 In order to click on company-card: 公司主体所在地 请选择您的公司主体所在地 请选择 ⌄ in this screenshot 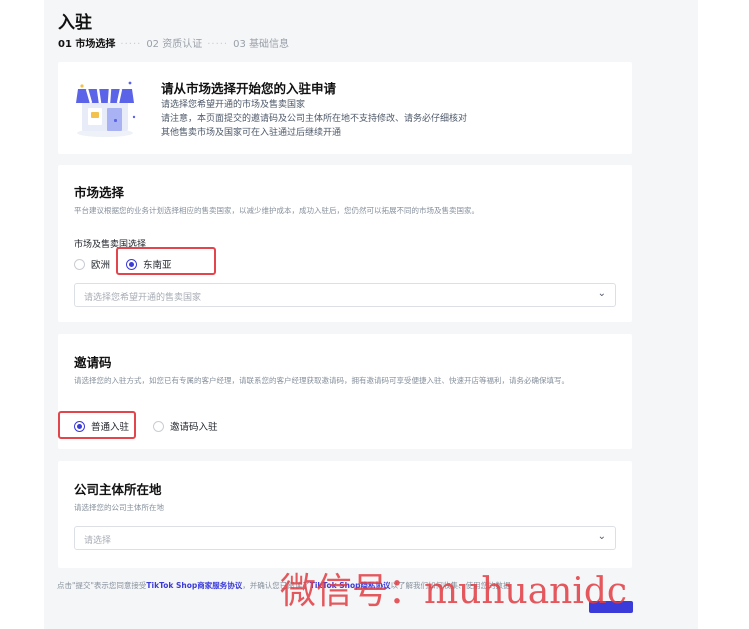, I will do `click(345, 514)`.